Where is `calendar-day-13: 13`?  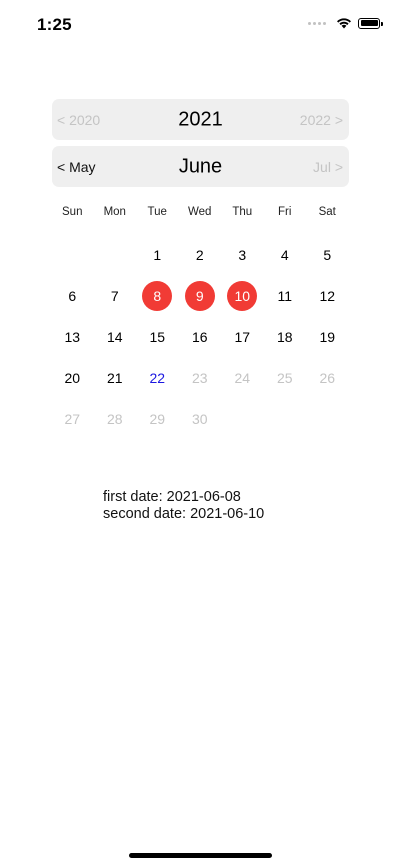 calendar-day-13: 13 is located at coordinates (72, 336).